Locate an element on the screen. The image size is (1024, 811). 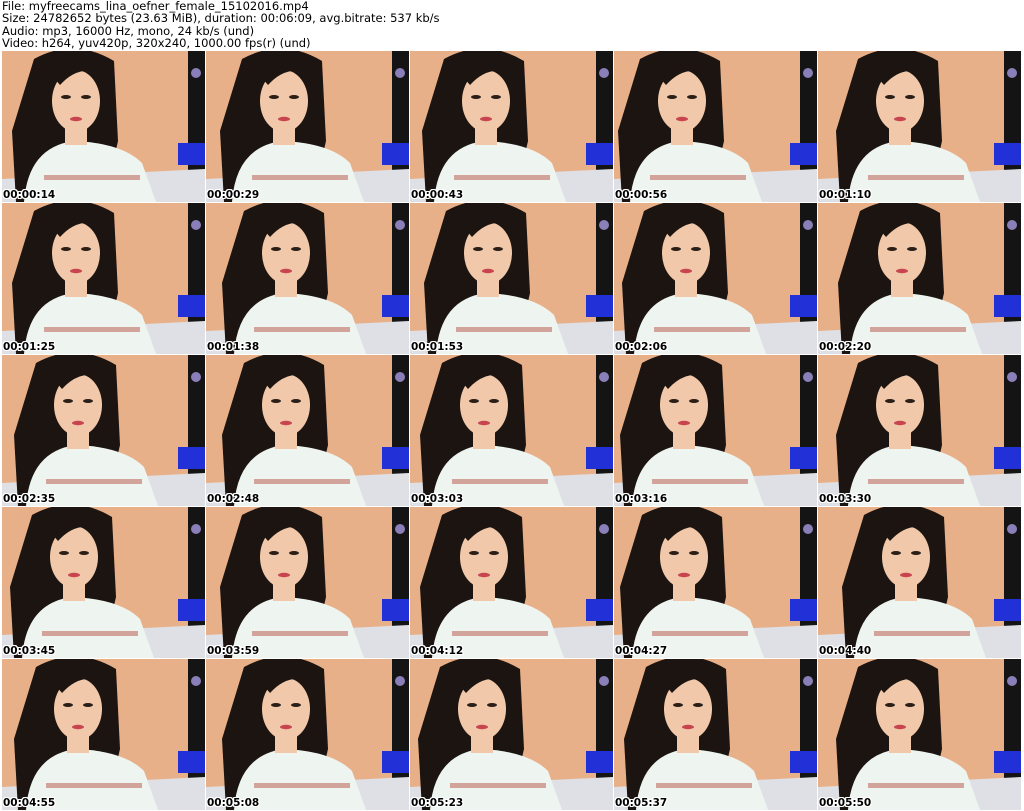
thumbnail-frame: 00:03:30 is located at coordinates (919, 430).